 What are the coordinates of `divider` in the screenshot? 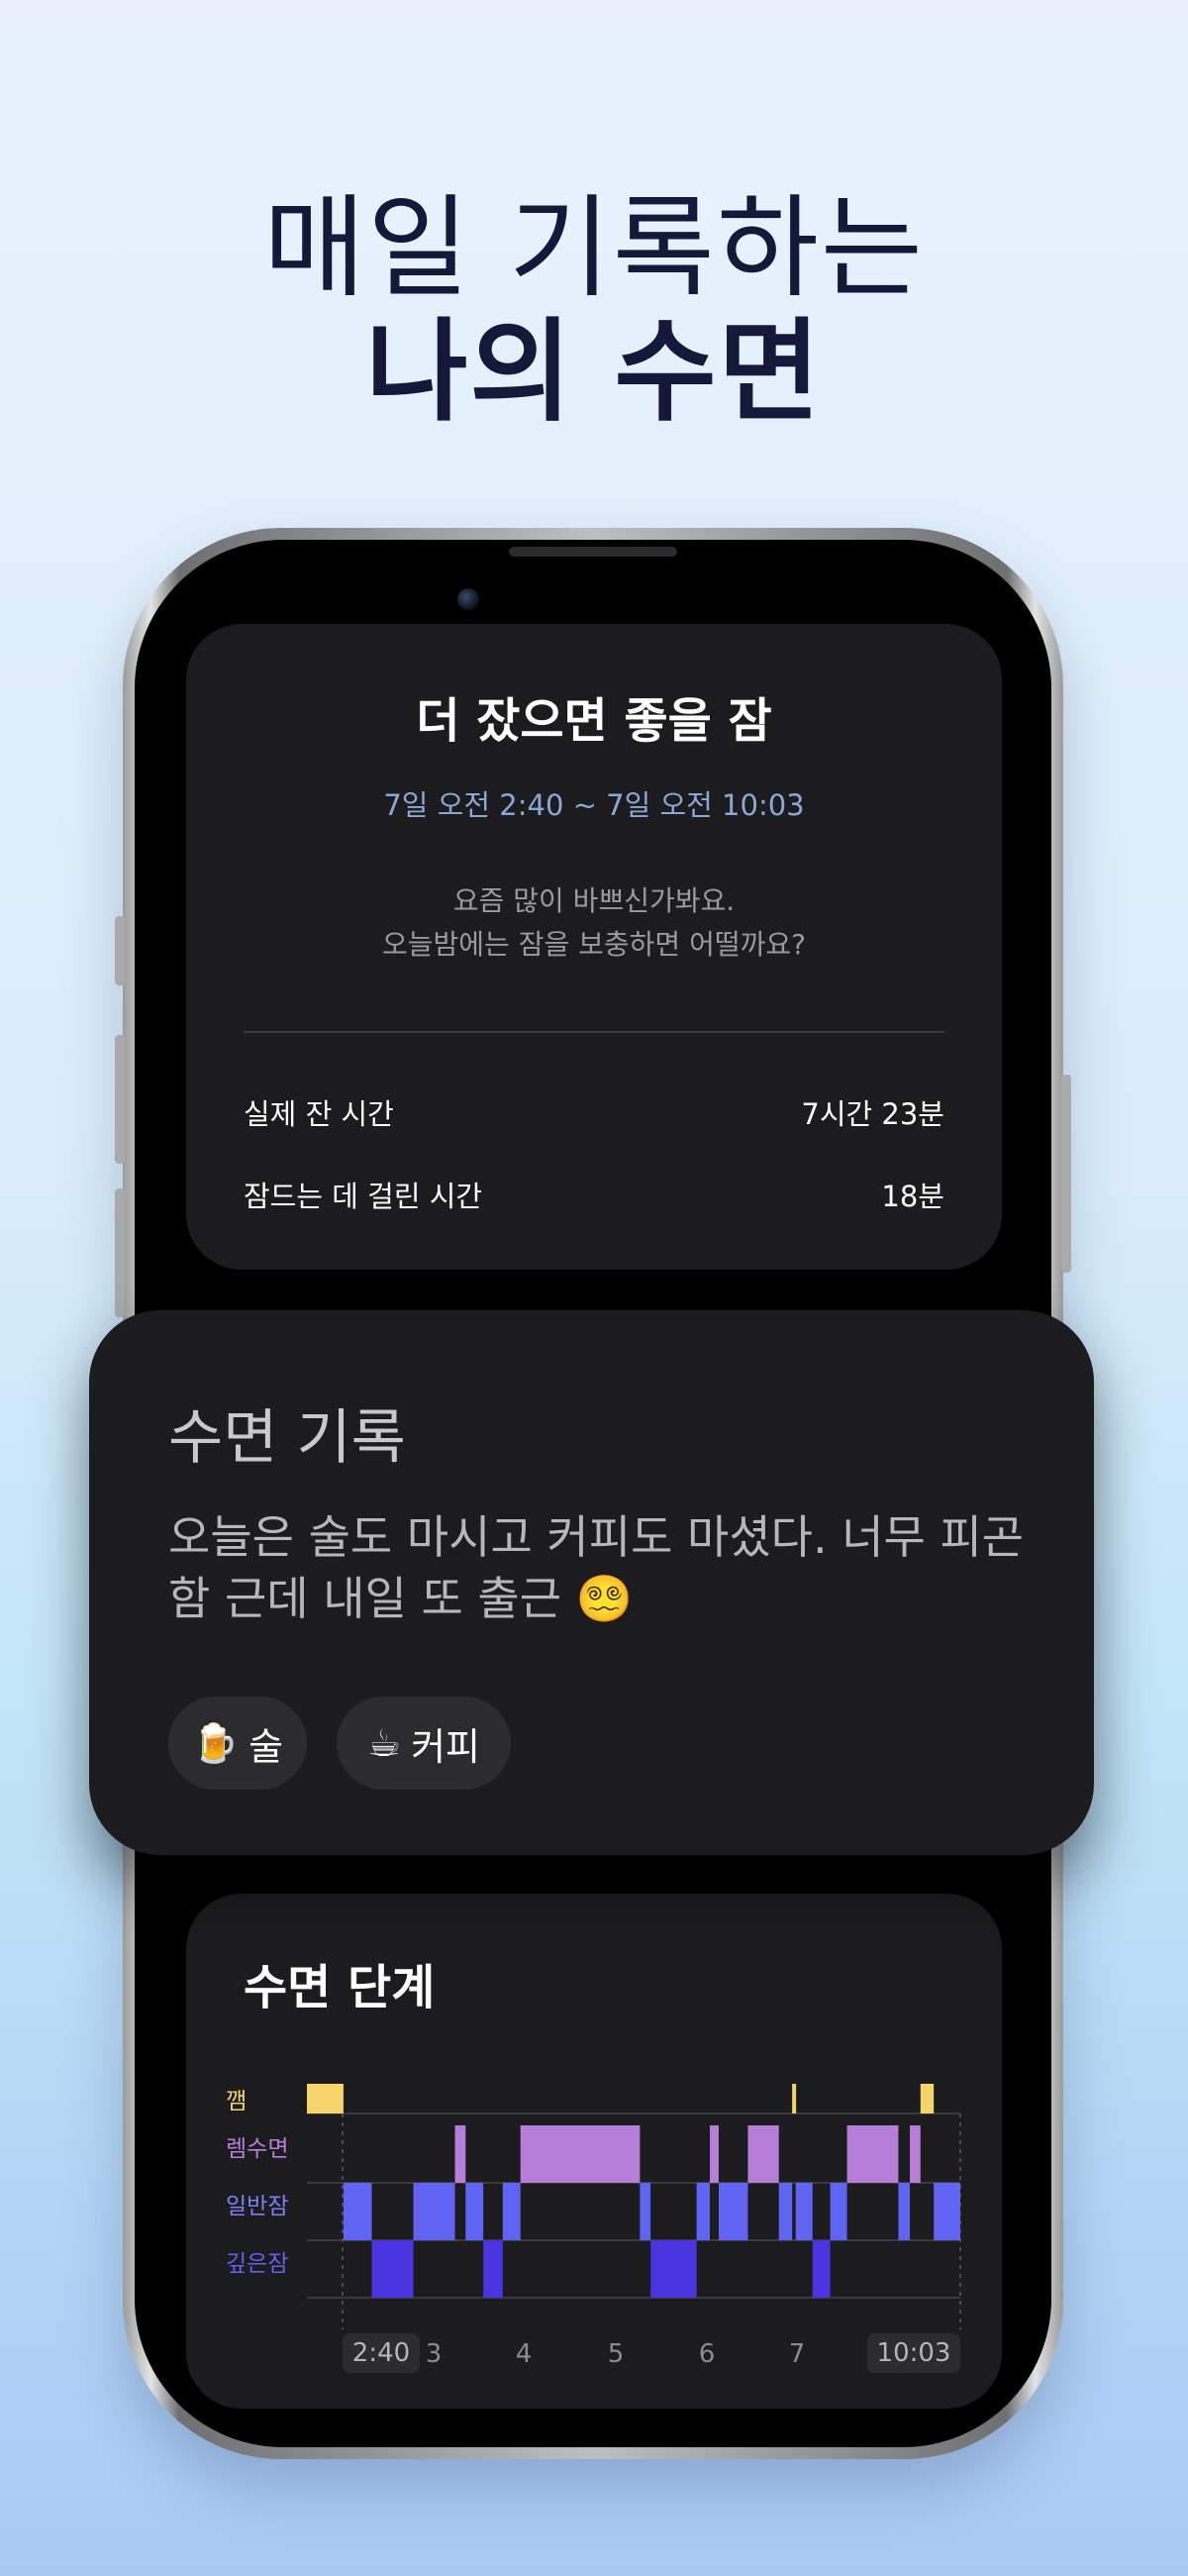 It's located at (594, 1032).